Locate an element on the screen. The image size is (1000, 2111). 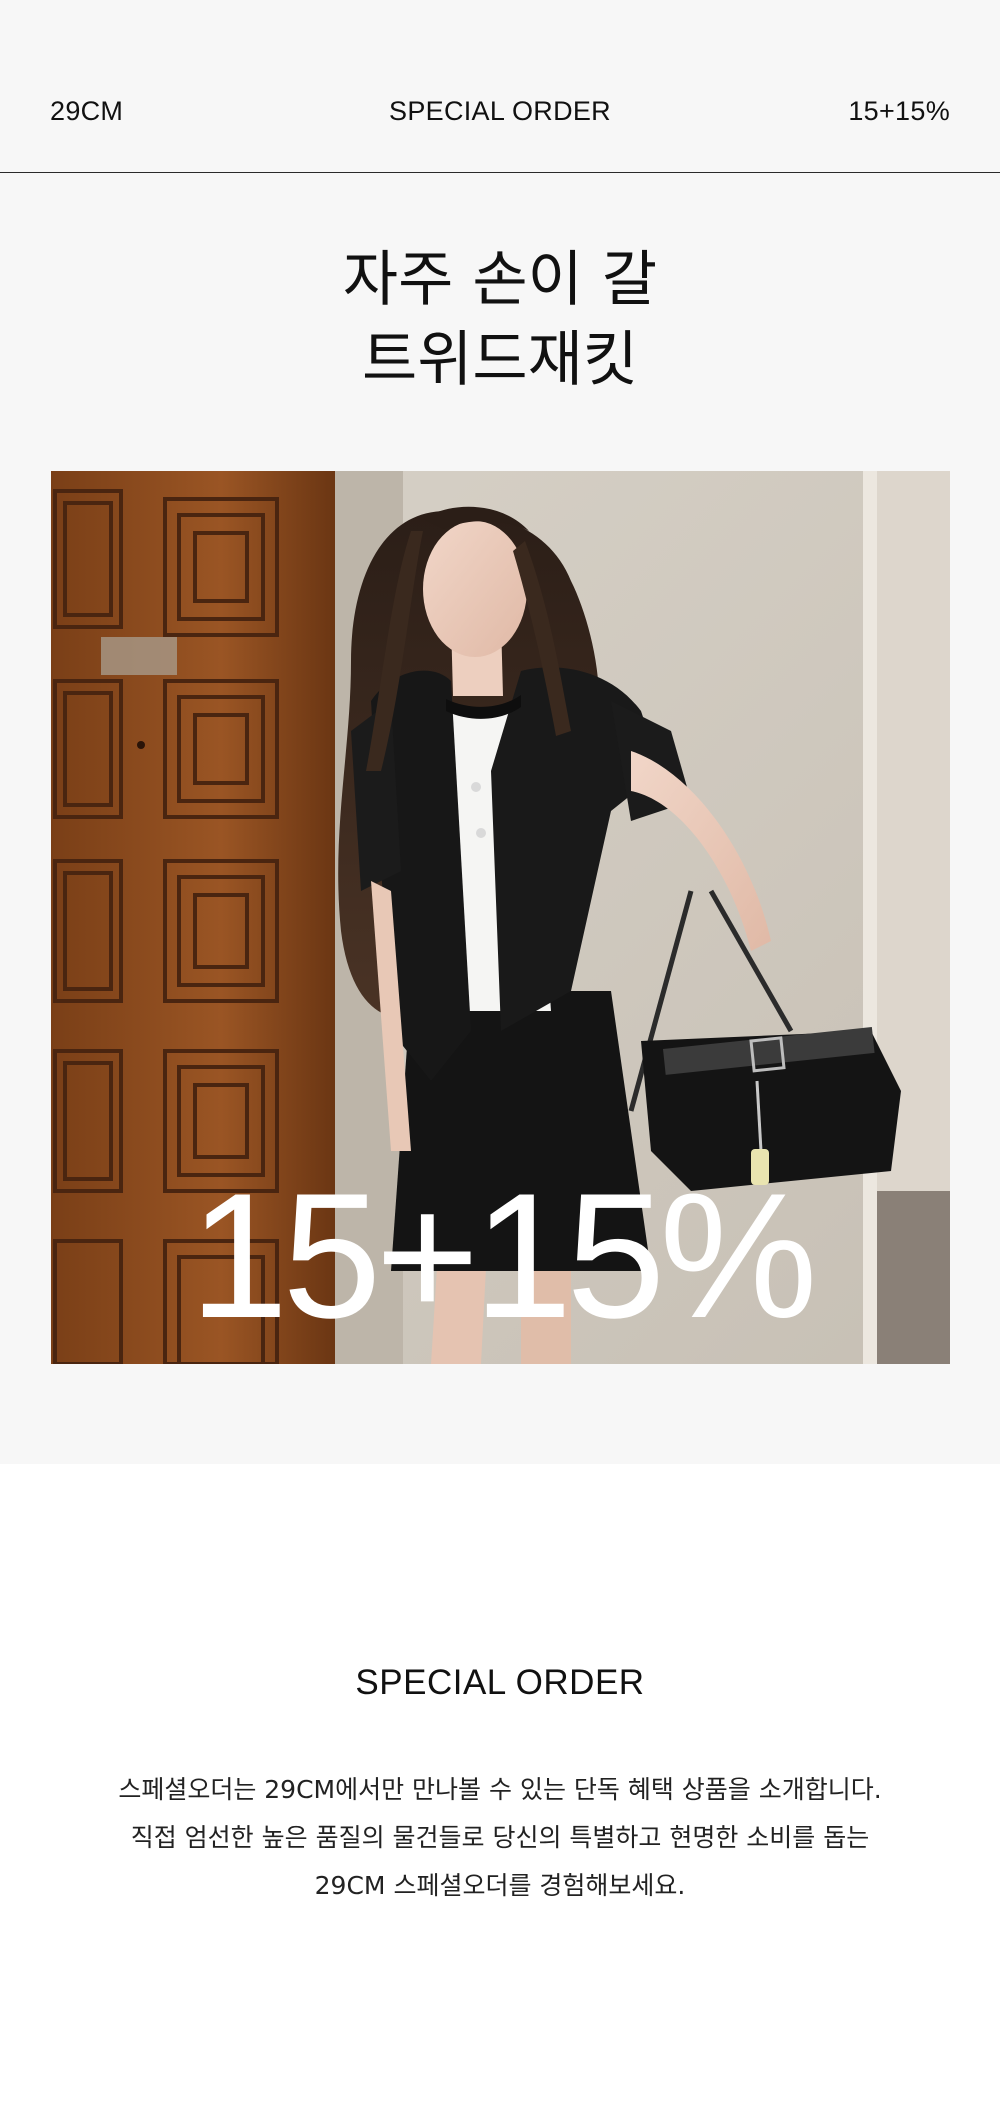
discount-label: 15+15% is located at coordinates (899, 111).